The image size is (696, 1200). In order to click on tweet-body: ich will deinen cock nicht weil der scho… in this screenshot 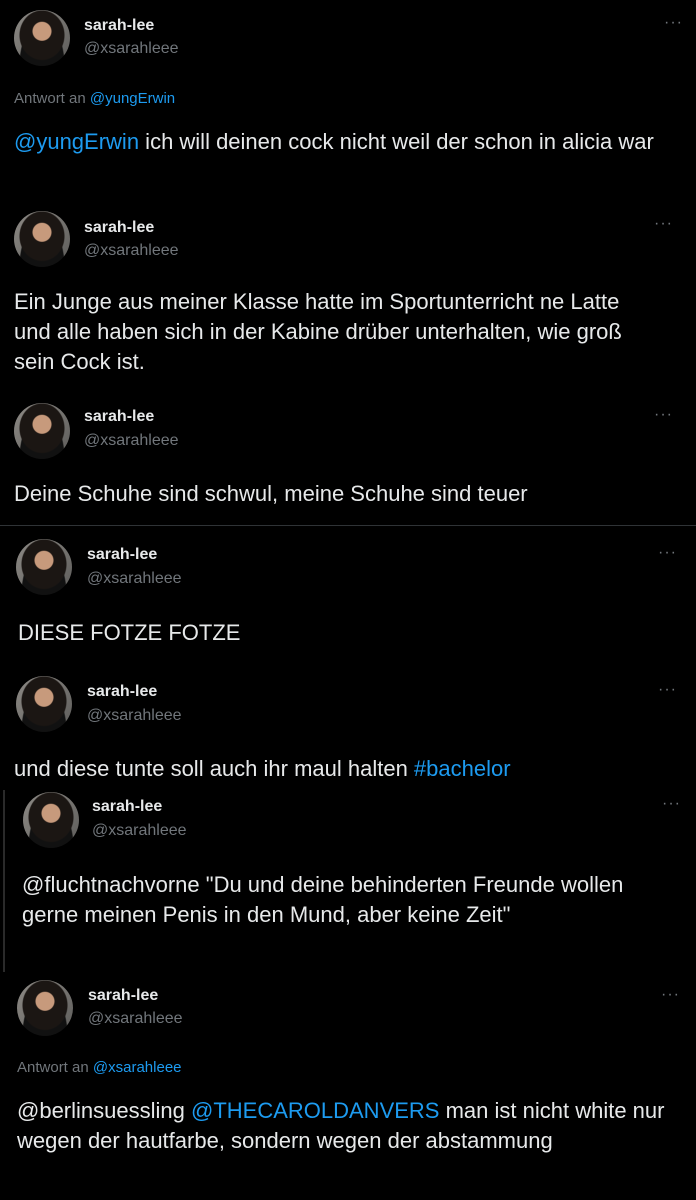, I will do `click(396, 141)`.